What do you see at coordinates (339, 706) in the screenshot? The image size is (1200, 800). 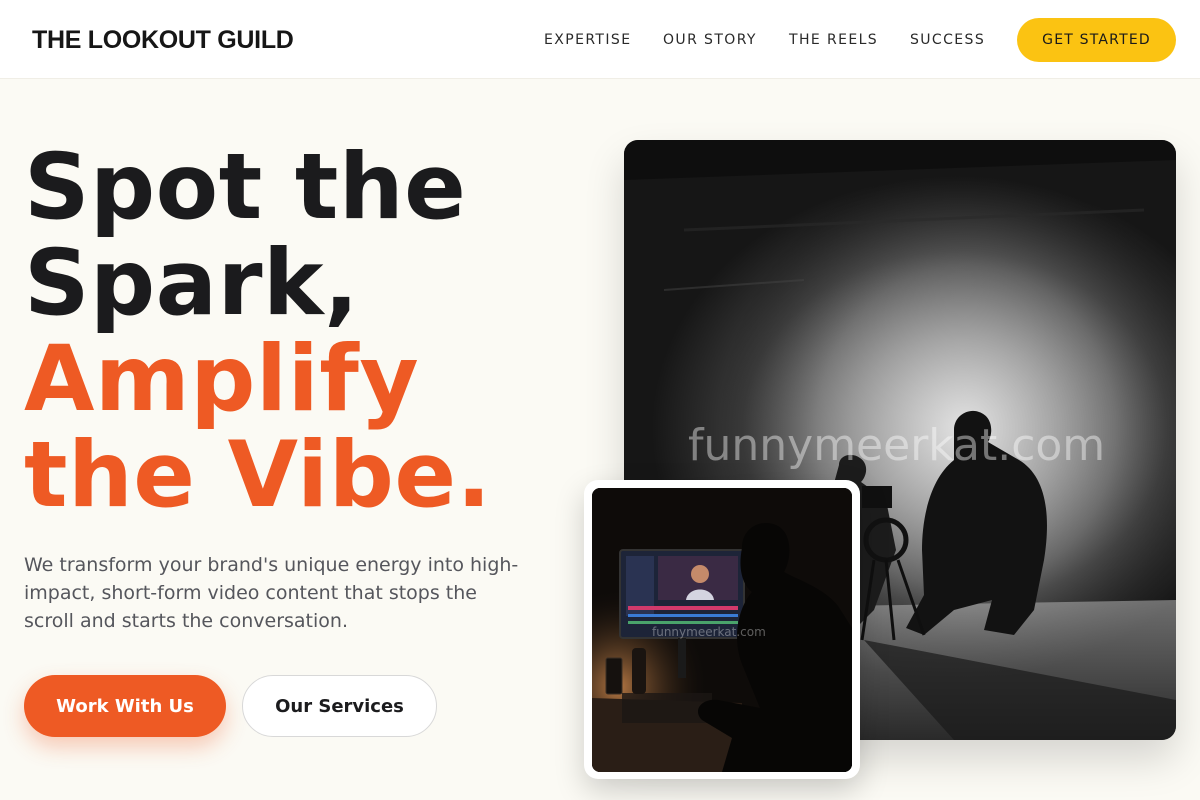 I see `our-services-button: Our Services` at bounding box center [339, 706].